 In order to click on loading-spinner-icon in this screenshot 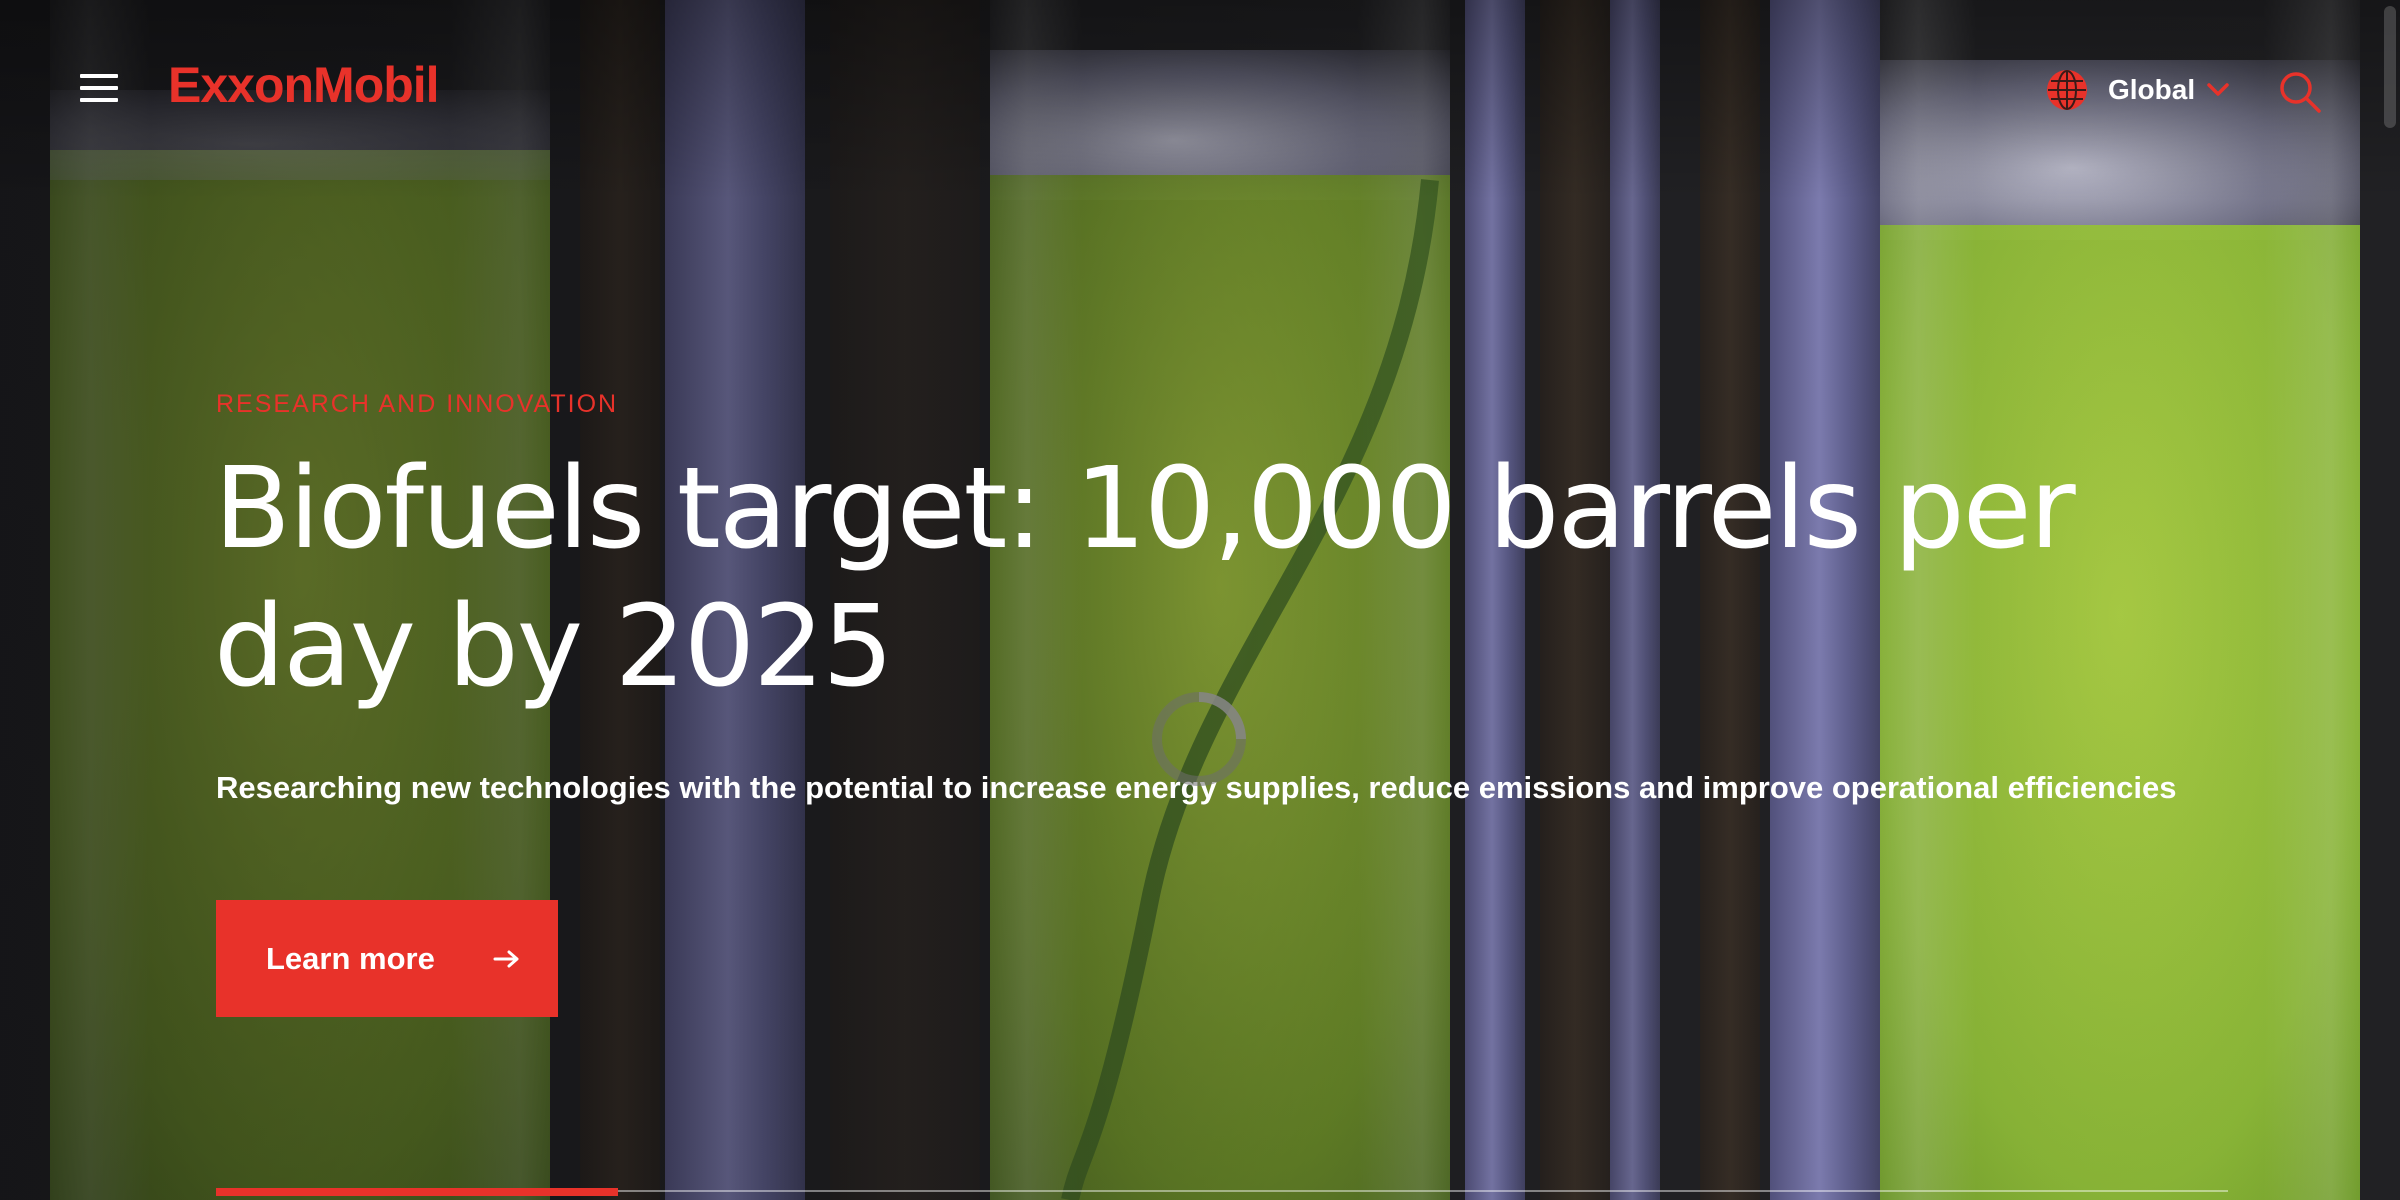, I will do `click(1199, 739)`.